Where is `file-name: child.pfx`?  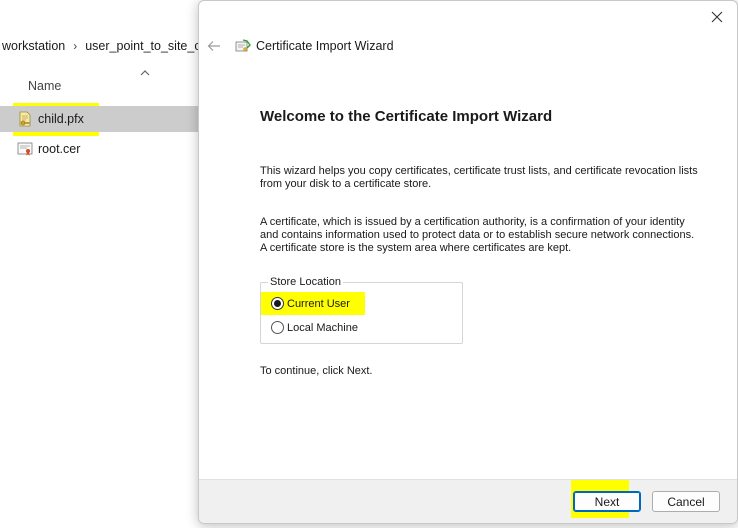 file-name: child.pfx is located at coordinates (61, 119).